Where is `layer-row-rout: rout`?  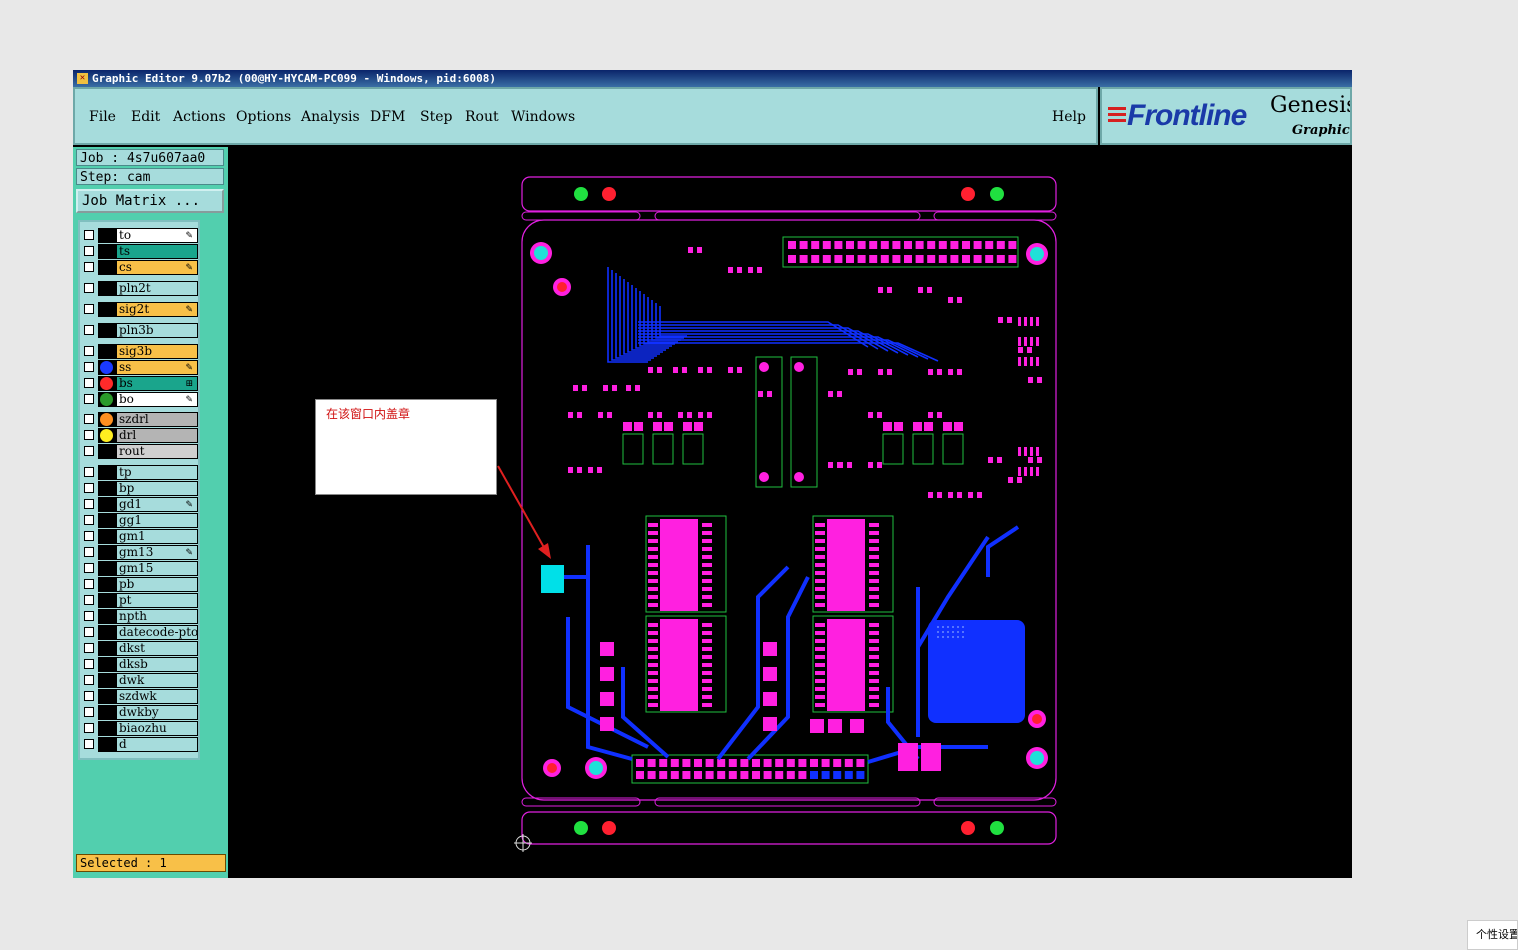
layer-row-rout: rout is located at coordinates (140, 451).